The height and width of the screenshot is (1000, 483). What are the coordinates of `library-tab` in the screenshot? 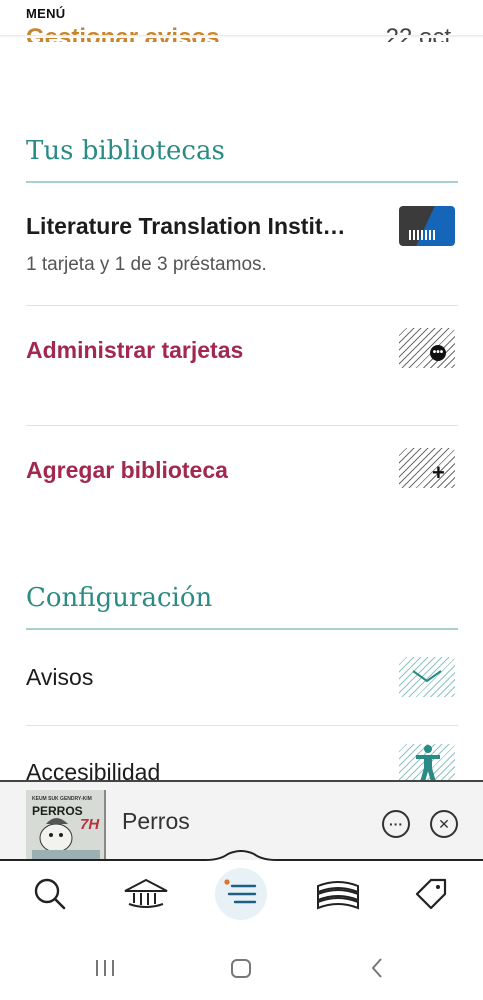 It's located at (146, 894).